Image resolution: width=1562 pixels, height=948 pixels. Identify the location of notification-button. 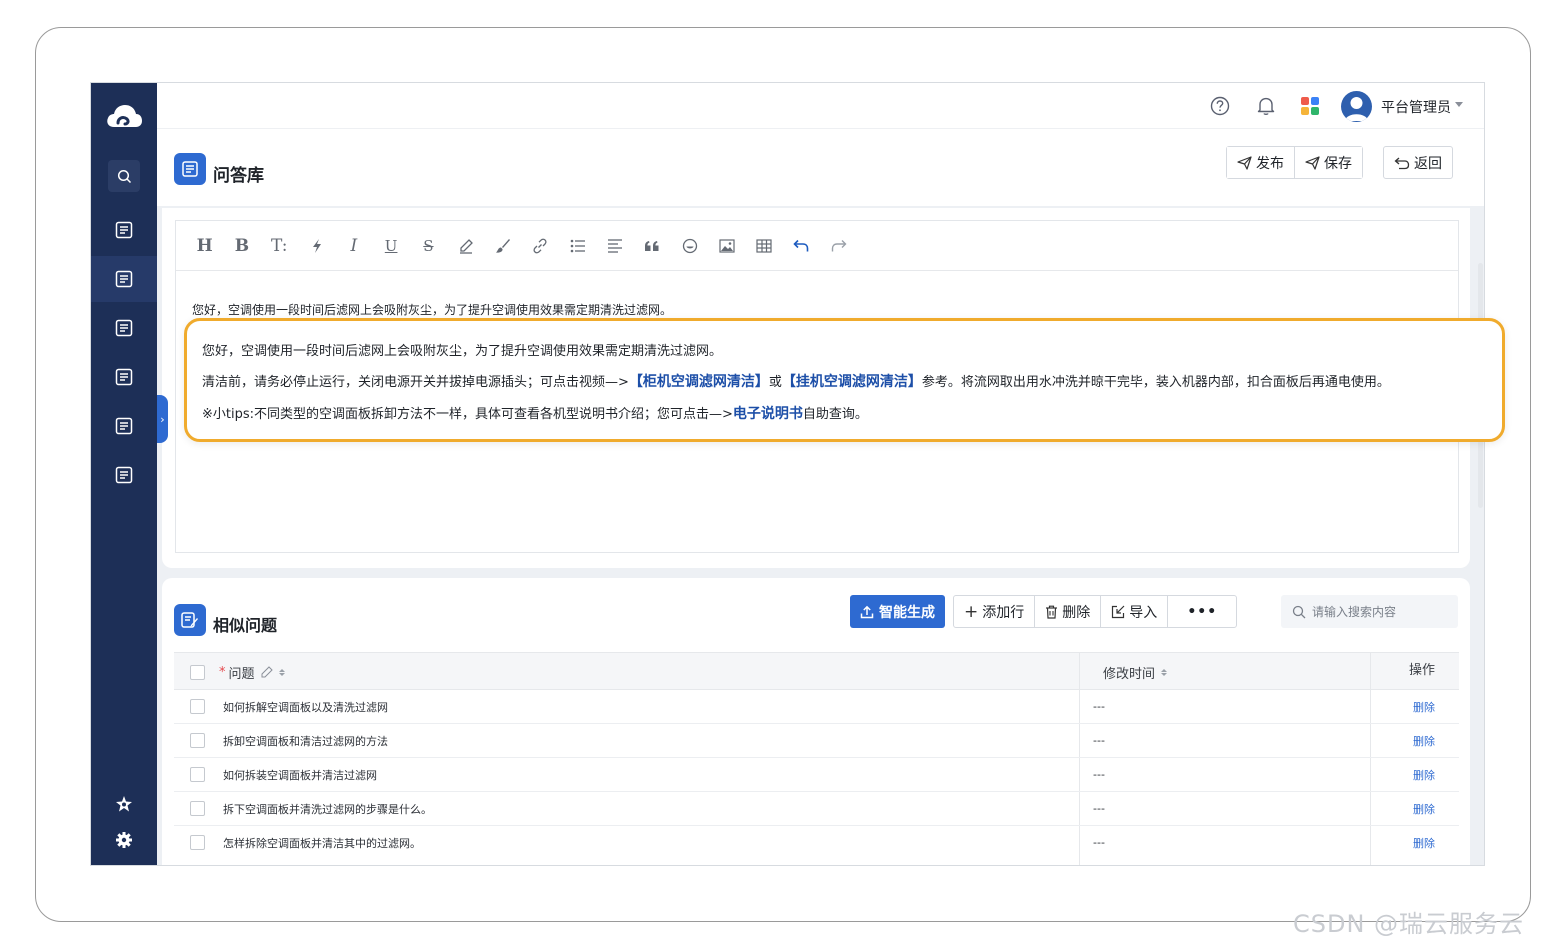
(1266, 106).